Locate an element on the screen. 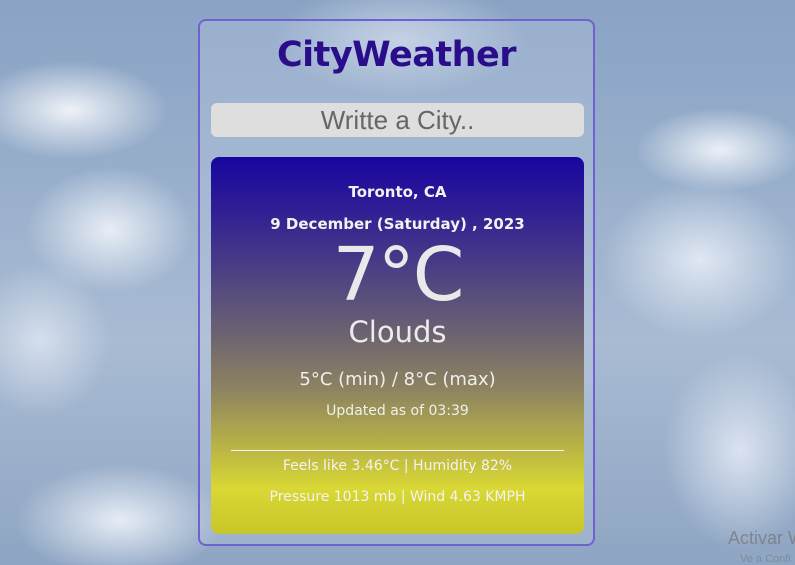  weather-condition: Clouds is located at coordinates (397, 332).